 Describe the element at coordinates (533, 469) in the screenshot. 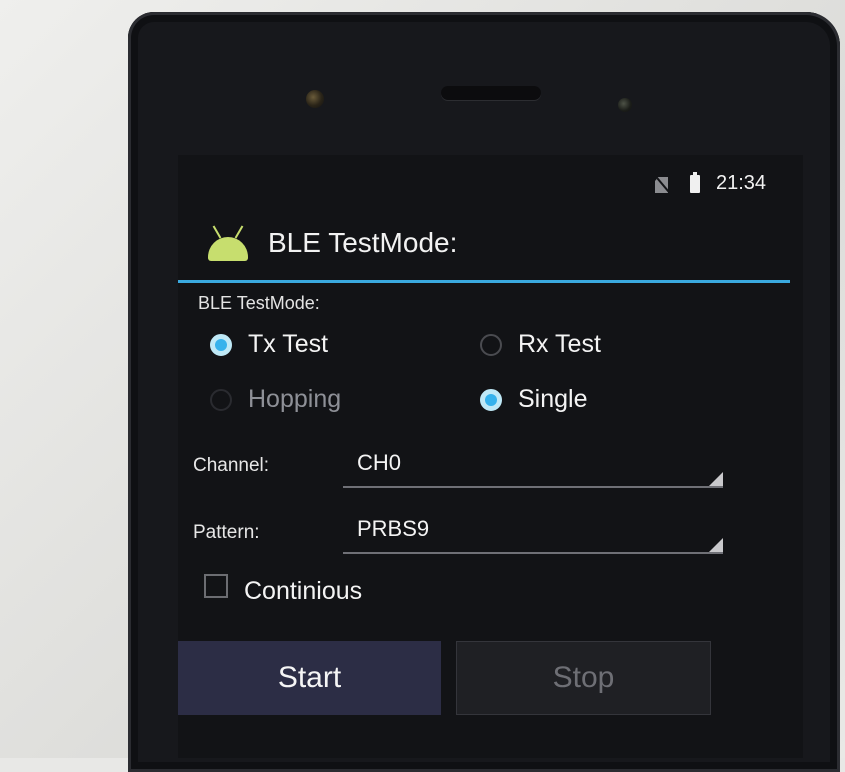

I see `channel-spinner: CH0` at that location.